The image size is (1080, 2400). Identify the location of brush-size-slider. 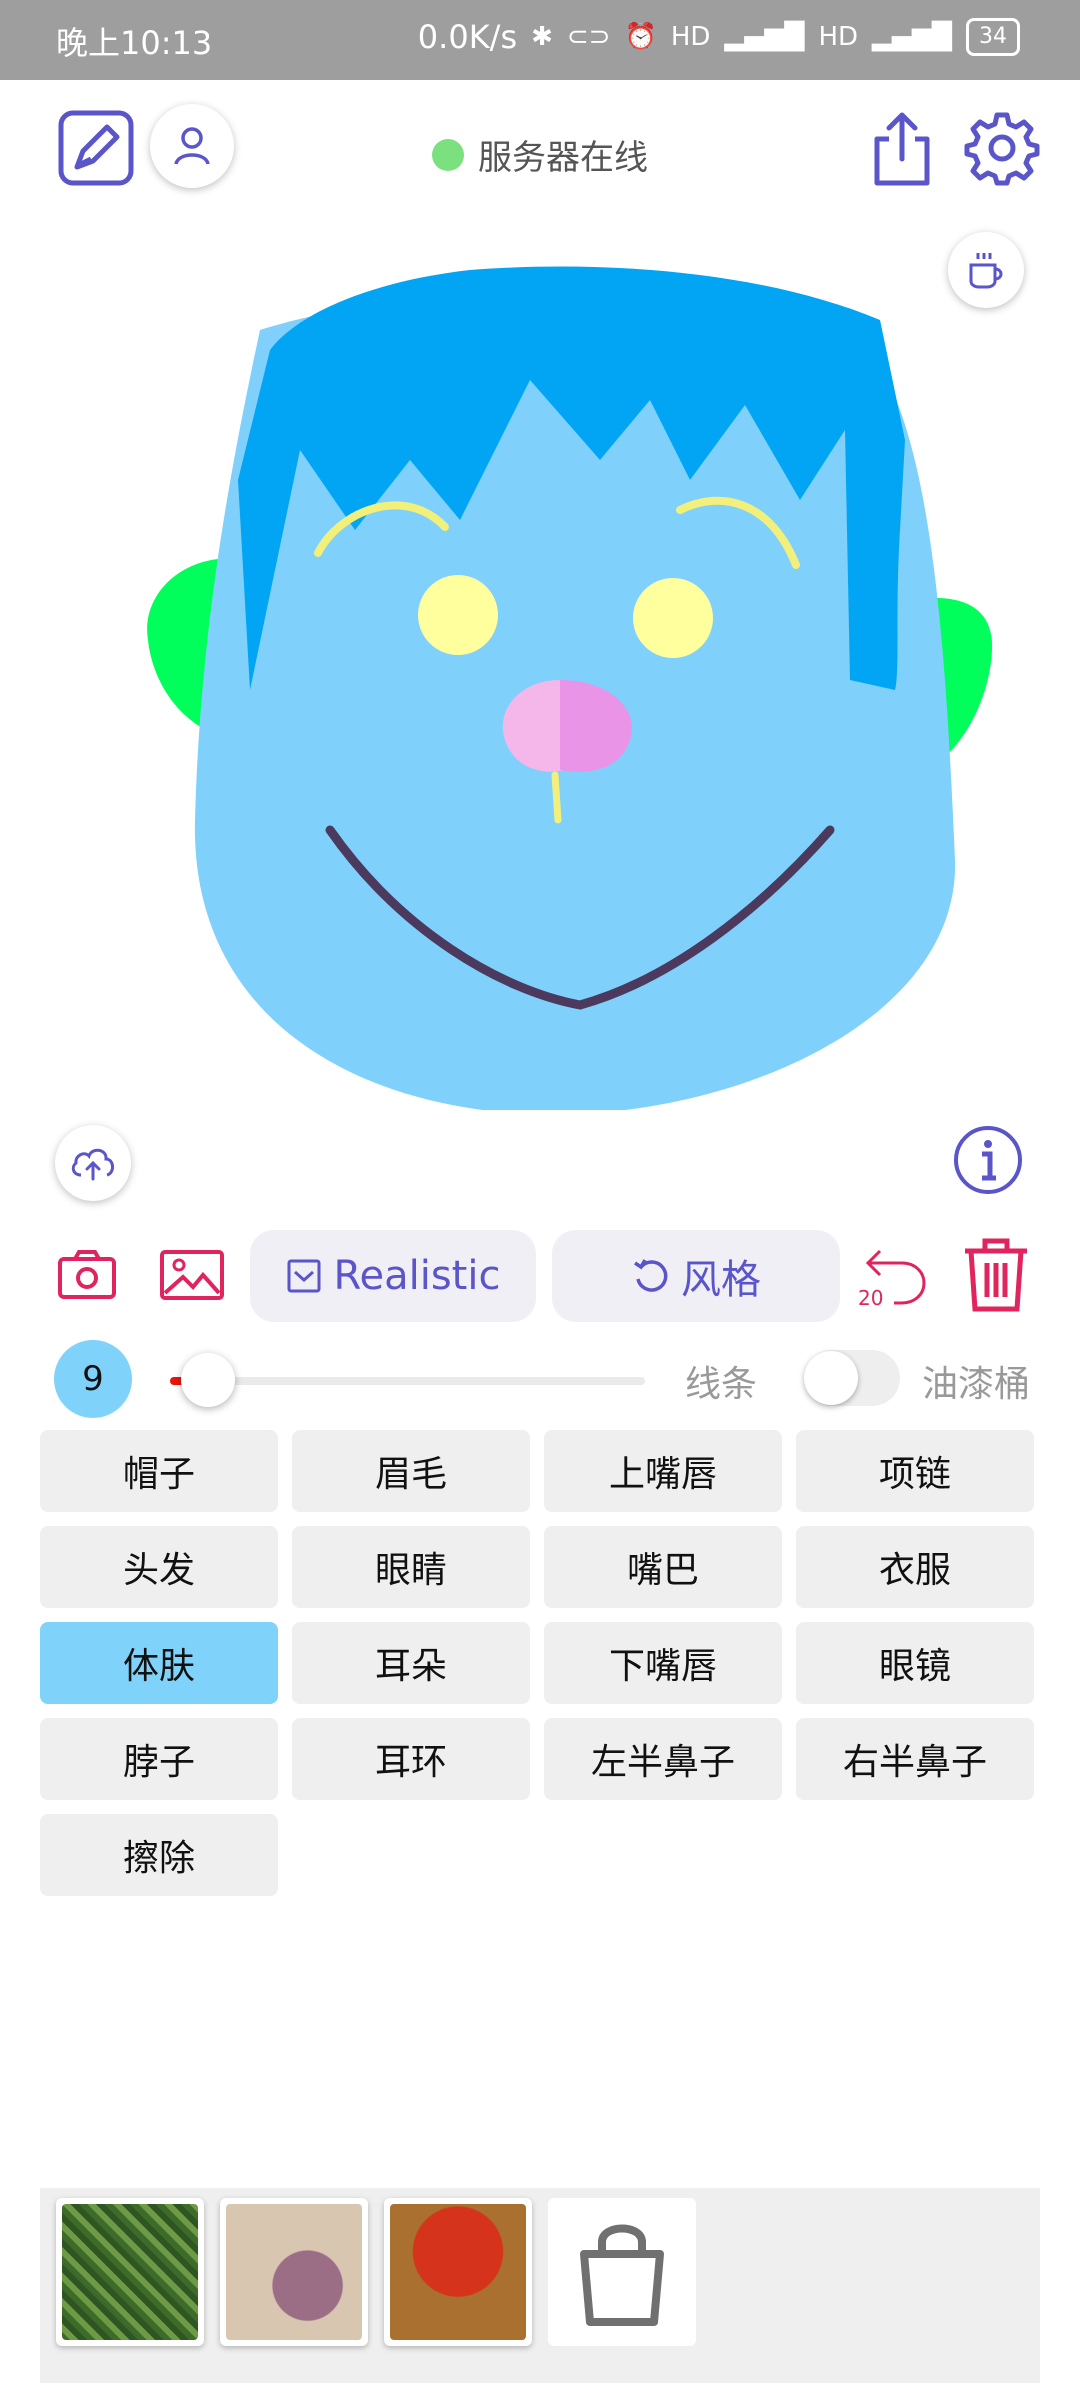
(407, 1380).